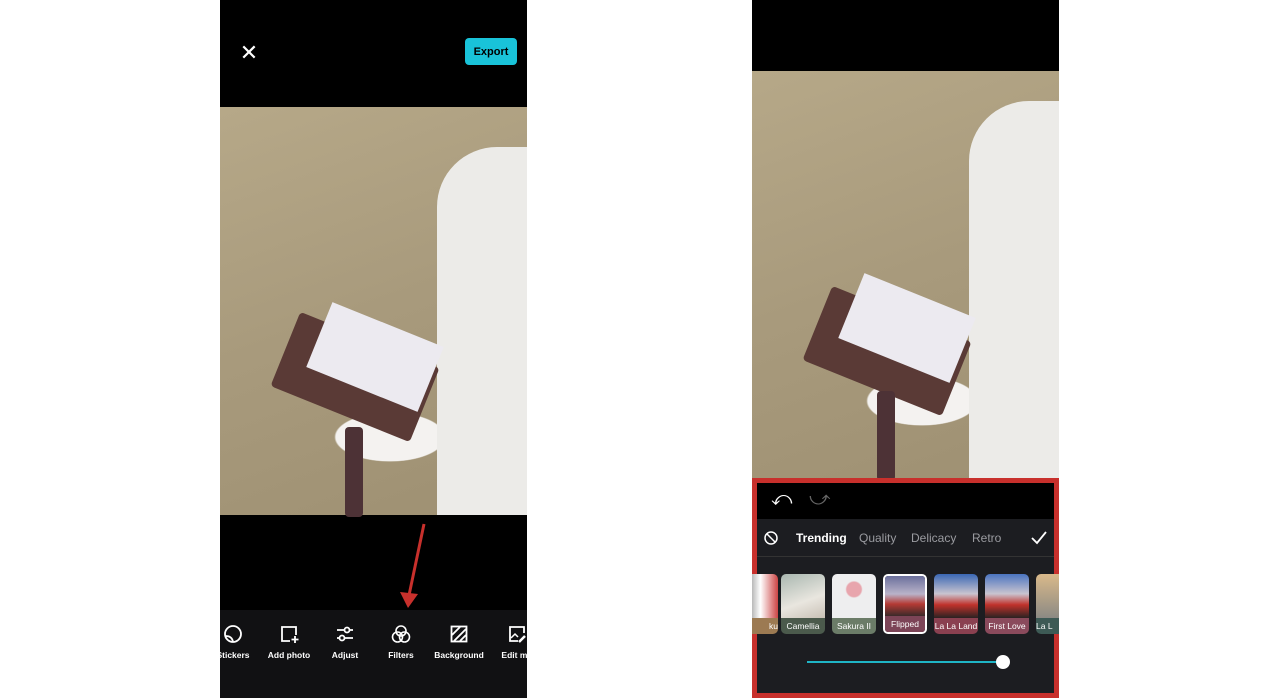  Describe the element at coordinates (1003, 662) in the screenshot. I see `intensity-slider-handle` at that location.